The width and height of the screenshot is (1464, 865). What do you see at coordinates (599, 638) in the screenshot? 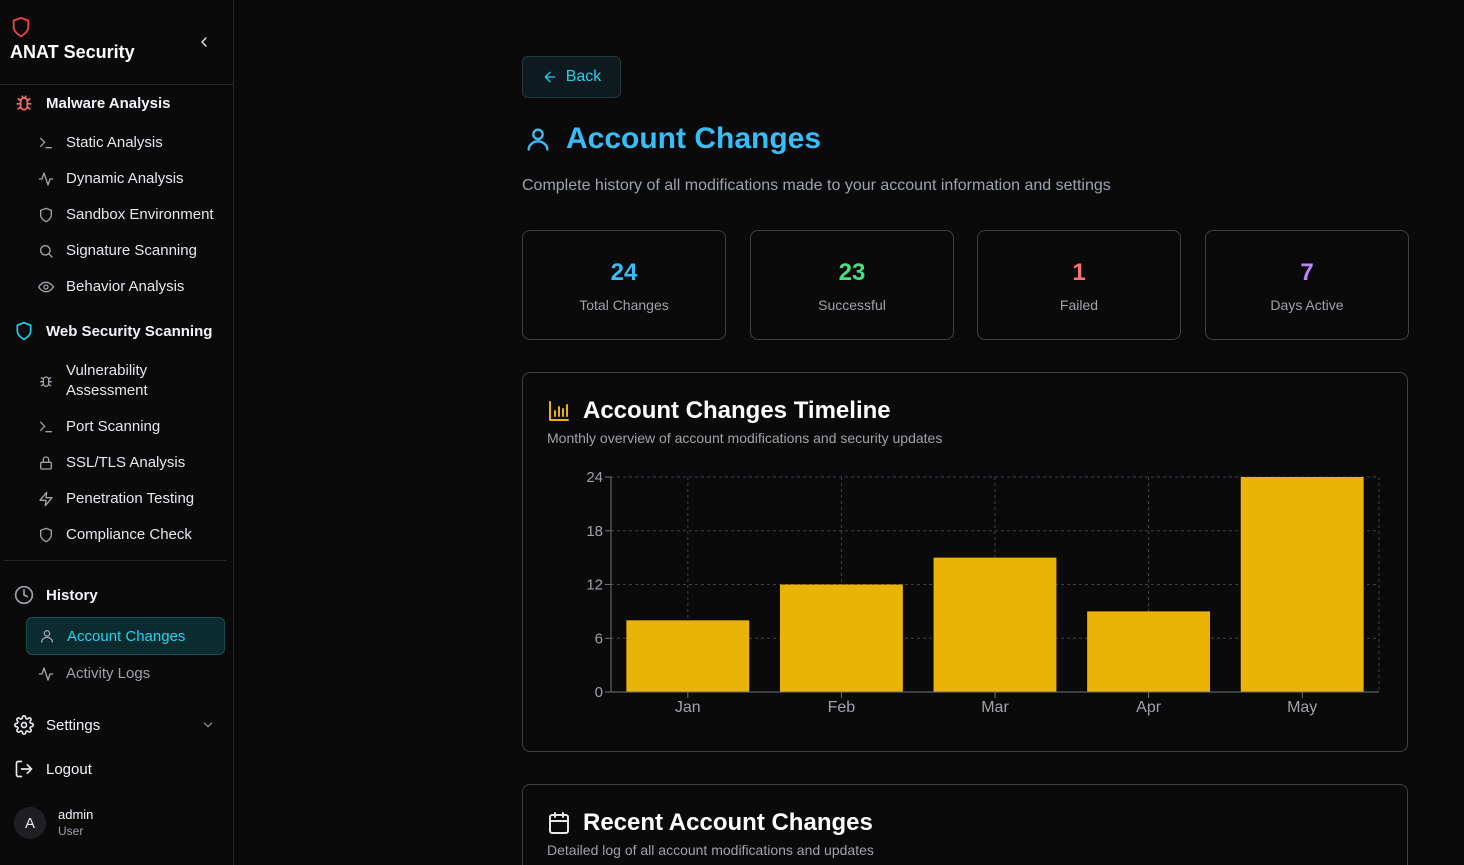
I see `y-tick-label: 6` at bounding box center [599, 638].